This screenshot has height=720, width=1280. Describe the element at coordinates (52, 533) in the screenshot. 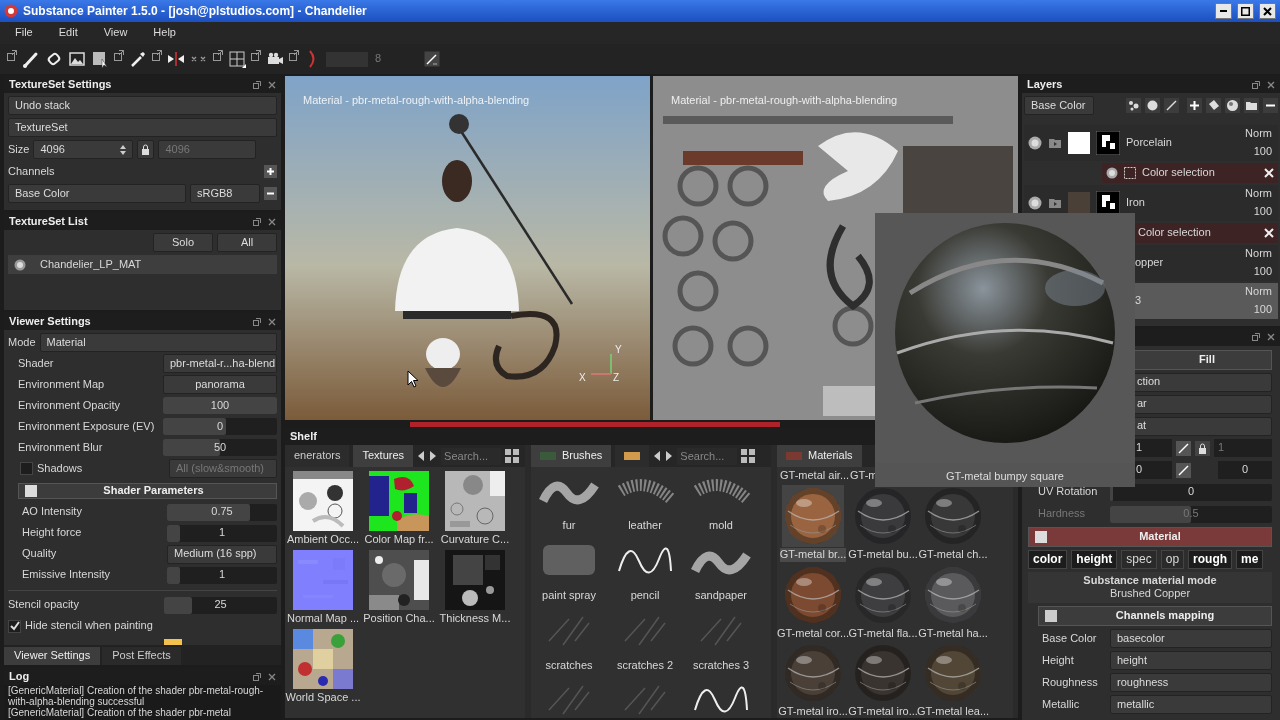

I see `setting-label: Height force` at that location.